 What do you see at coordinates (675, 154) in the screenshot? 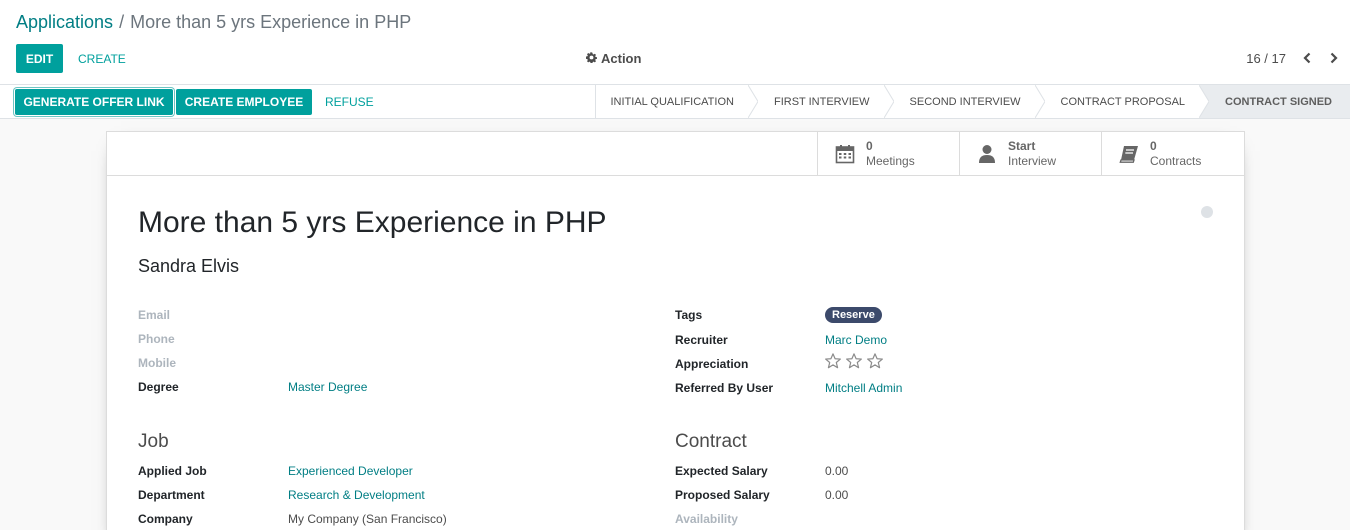
I see `smart-button-box: 0 Meetings Start Interview 0 Contracts` at bounding box center [675, 154].